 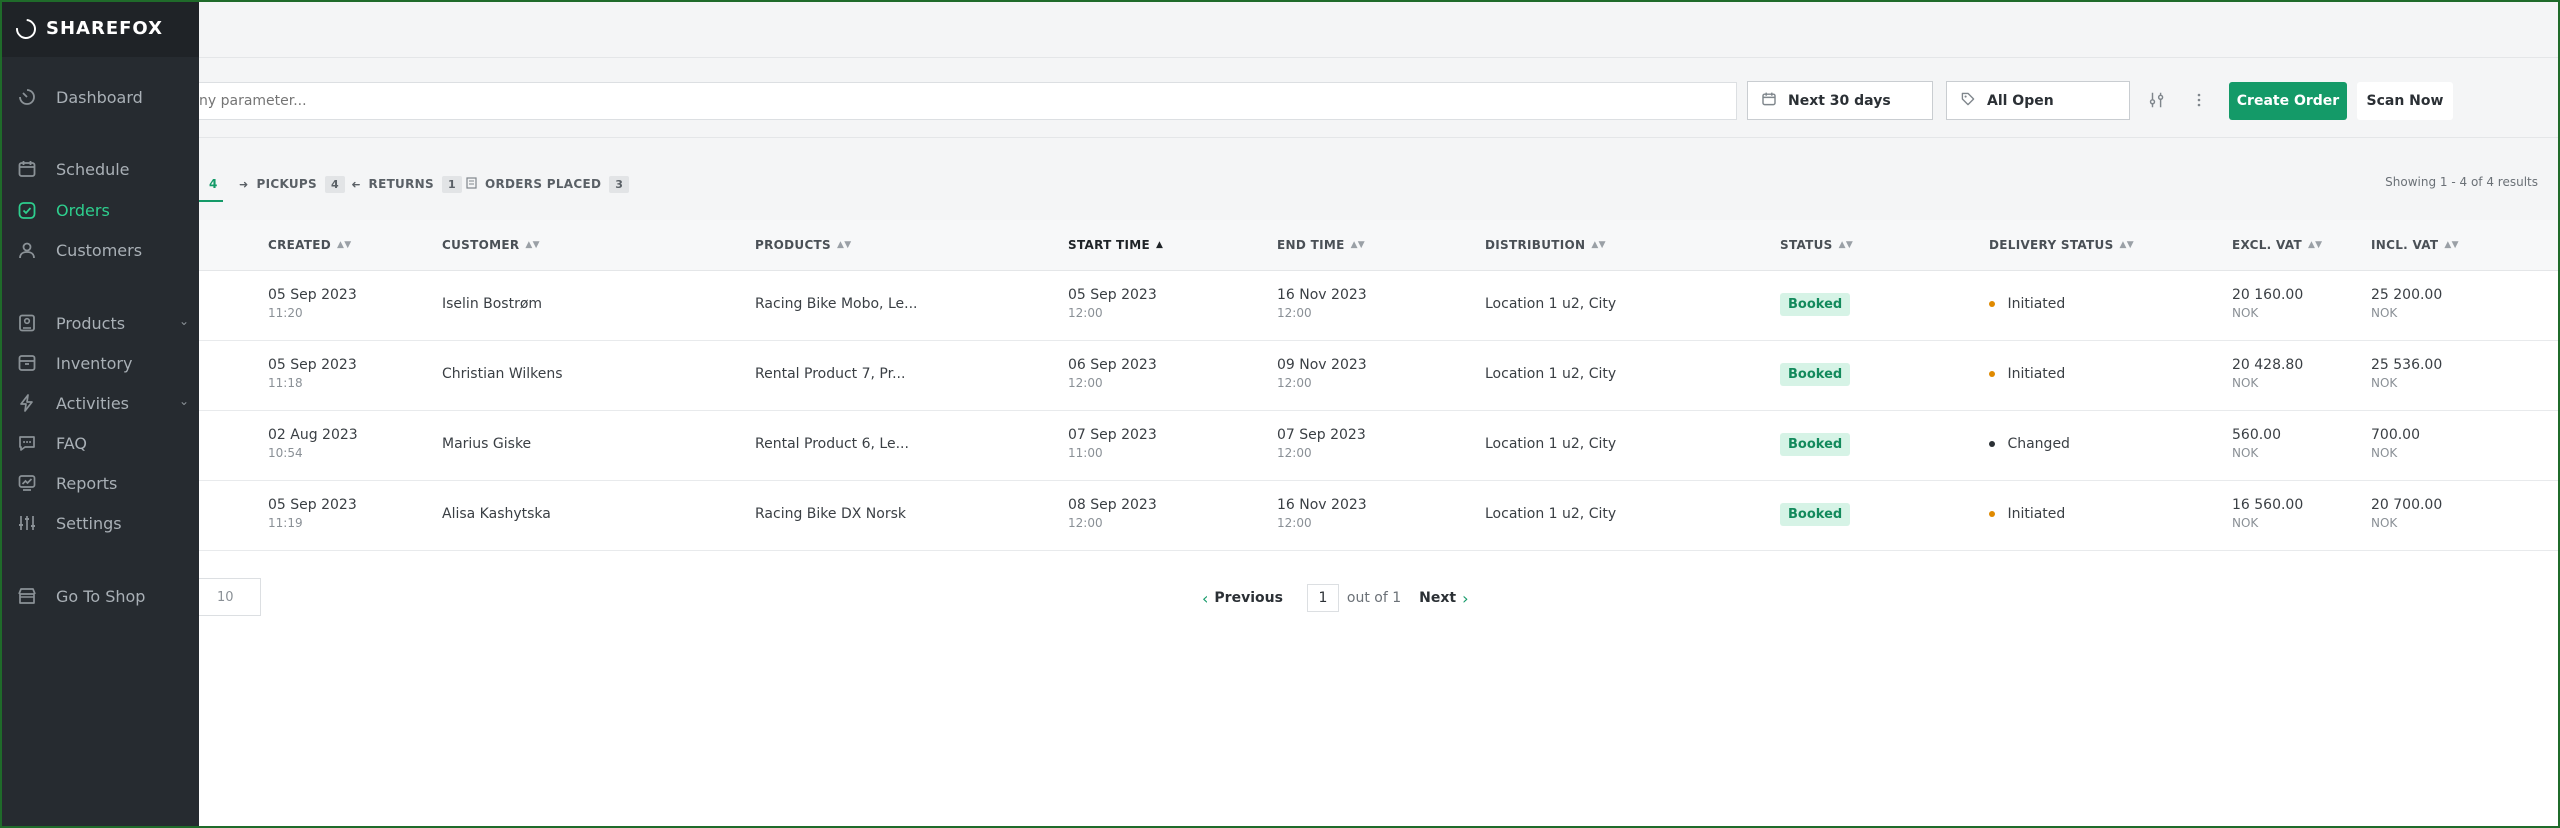 What do you see at coordinates (1551, 304) in the screenshot?
I see `distribution-cell: Location 1 u2, City` at bounding box center [1551, 304].